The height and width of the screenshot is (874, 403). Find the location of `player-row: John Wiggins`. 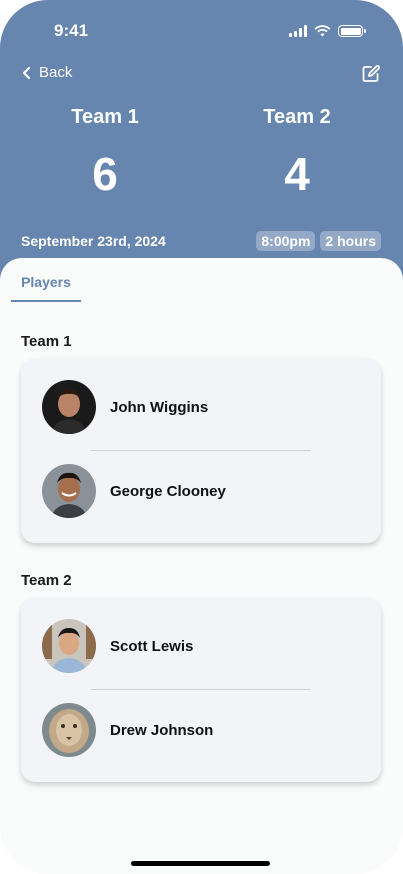

player-row: John Wiggins is located at coordinates (125, 407).